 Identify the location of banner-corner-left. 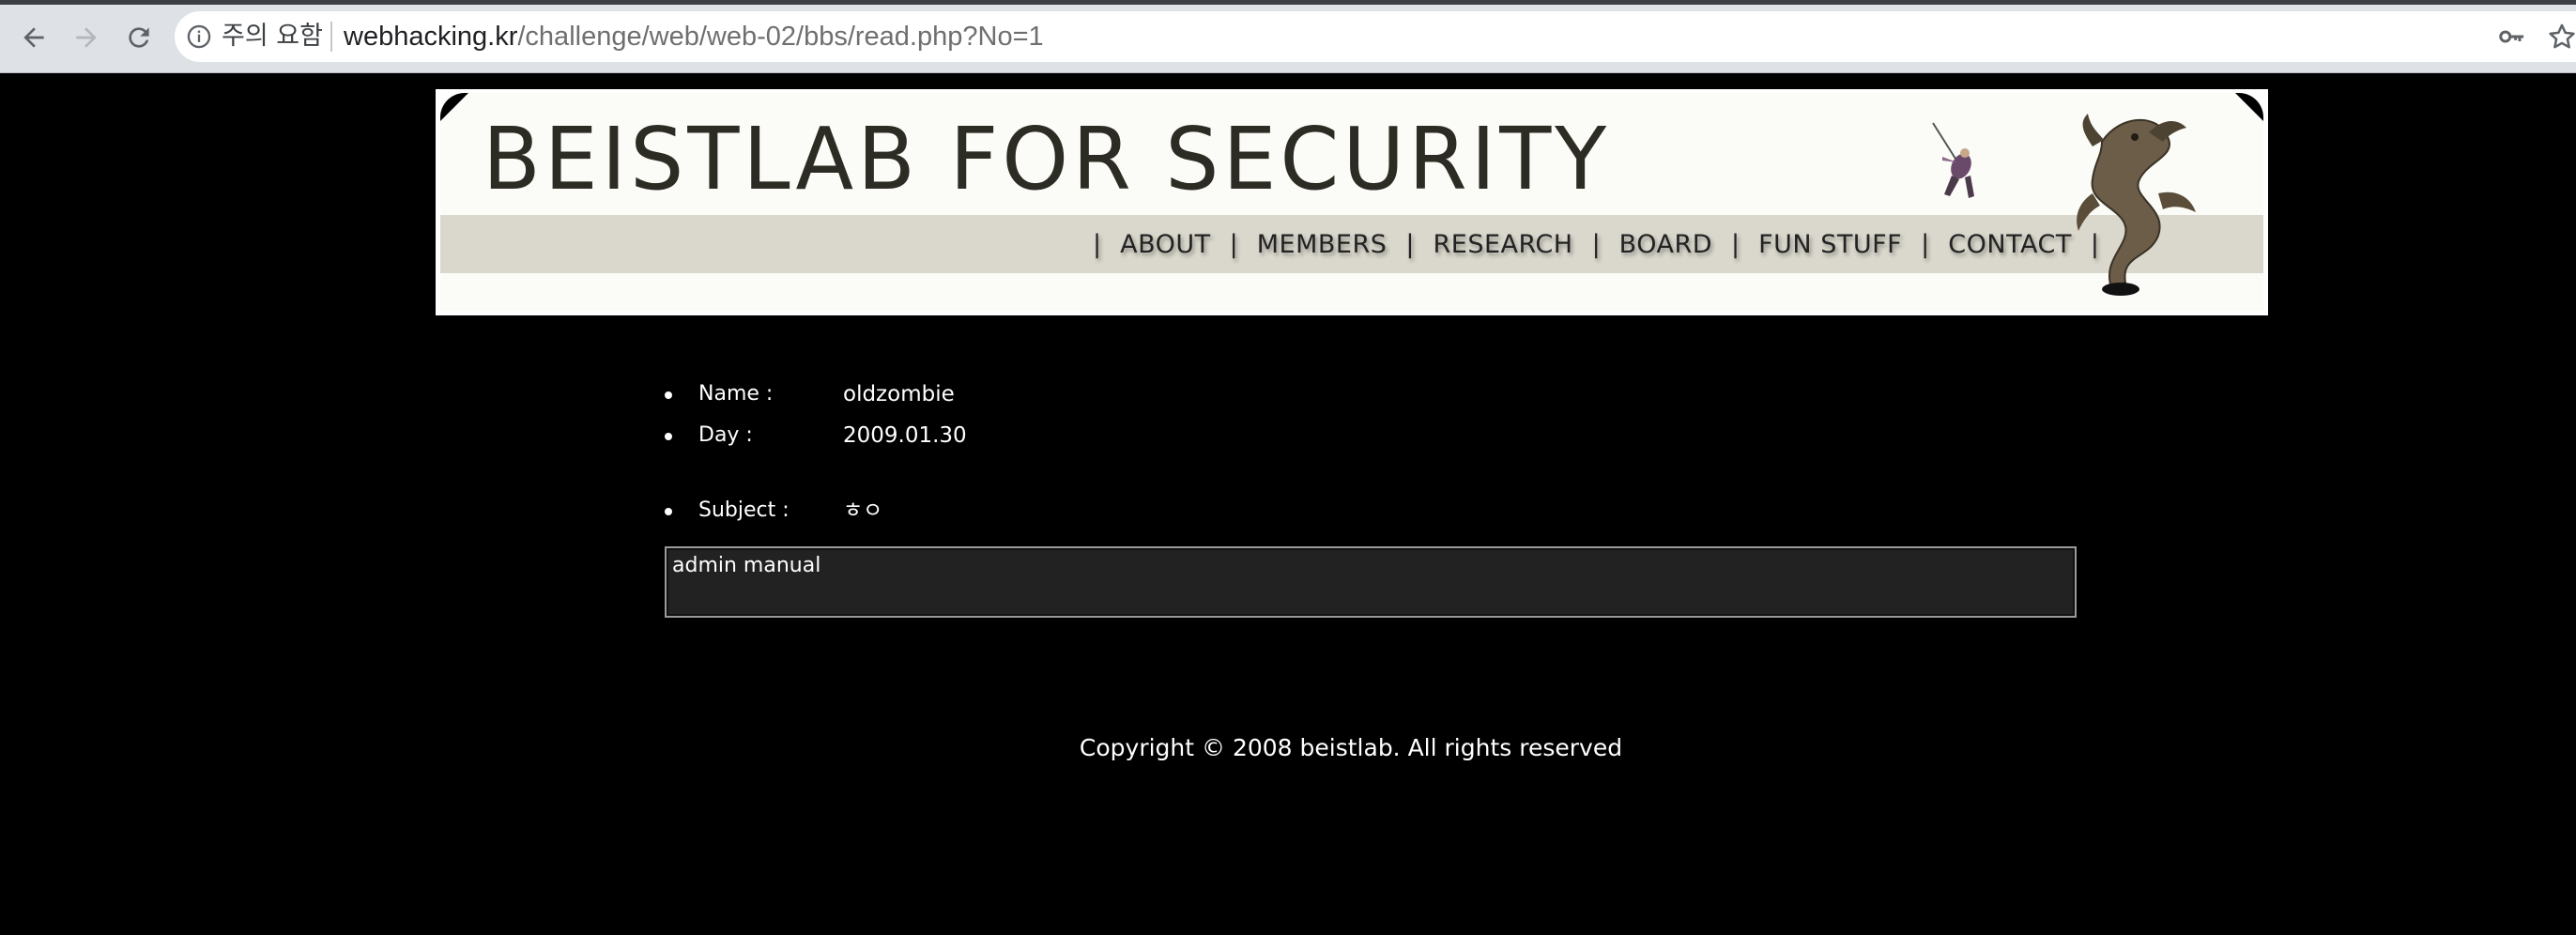
(454, 107).